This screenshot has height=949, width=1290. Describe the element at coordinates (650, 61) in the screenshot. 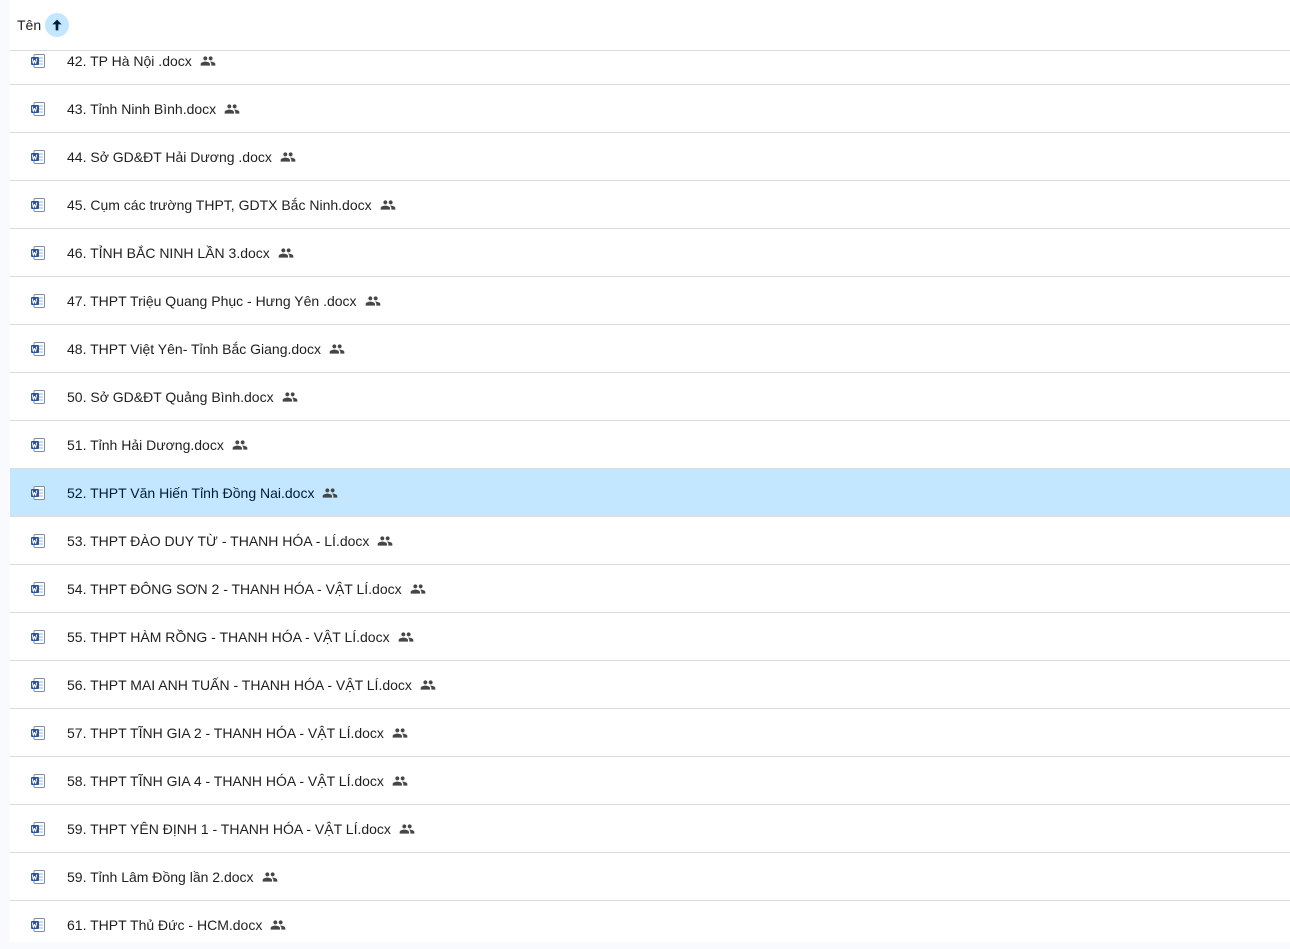

I see `file-row: 42. TP Hà Nội .docx` at that location.